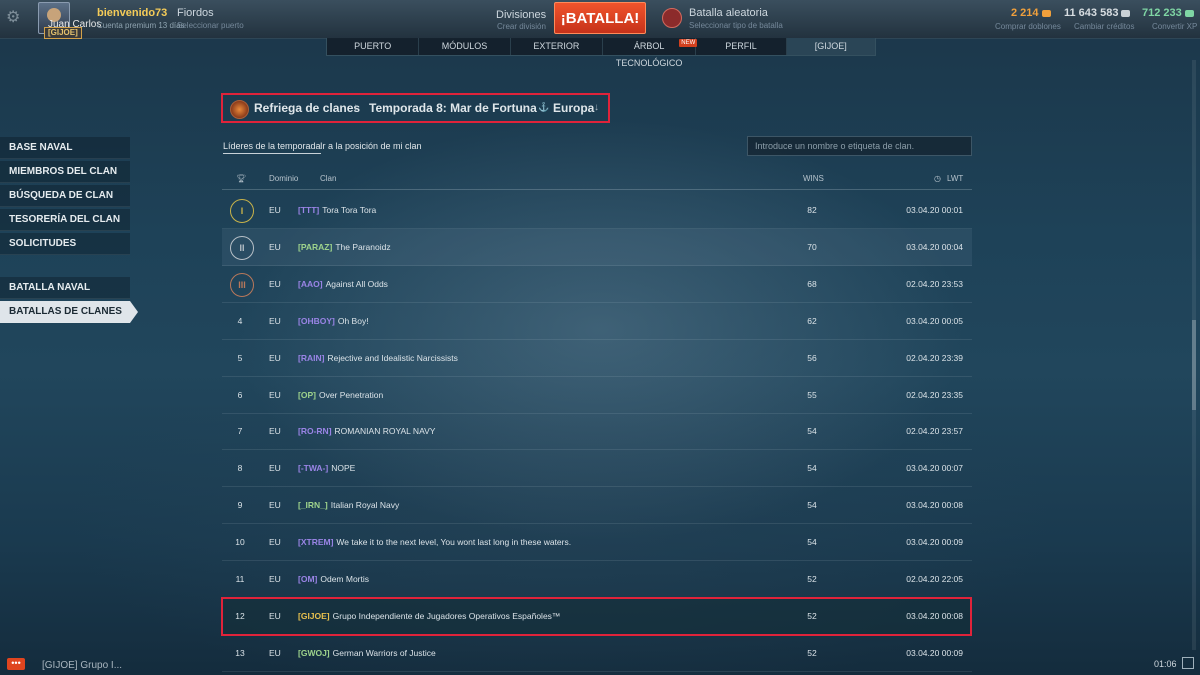 The width and height of the screenshot is (1200, 675). What do you see at coordinates (597, 468) in the screenshot?
I see `table-row: 8 EU [-TWA-] NOPE 54 03.04.20 00:07` at bounding box center [597, 468].